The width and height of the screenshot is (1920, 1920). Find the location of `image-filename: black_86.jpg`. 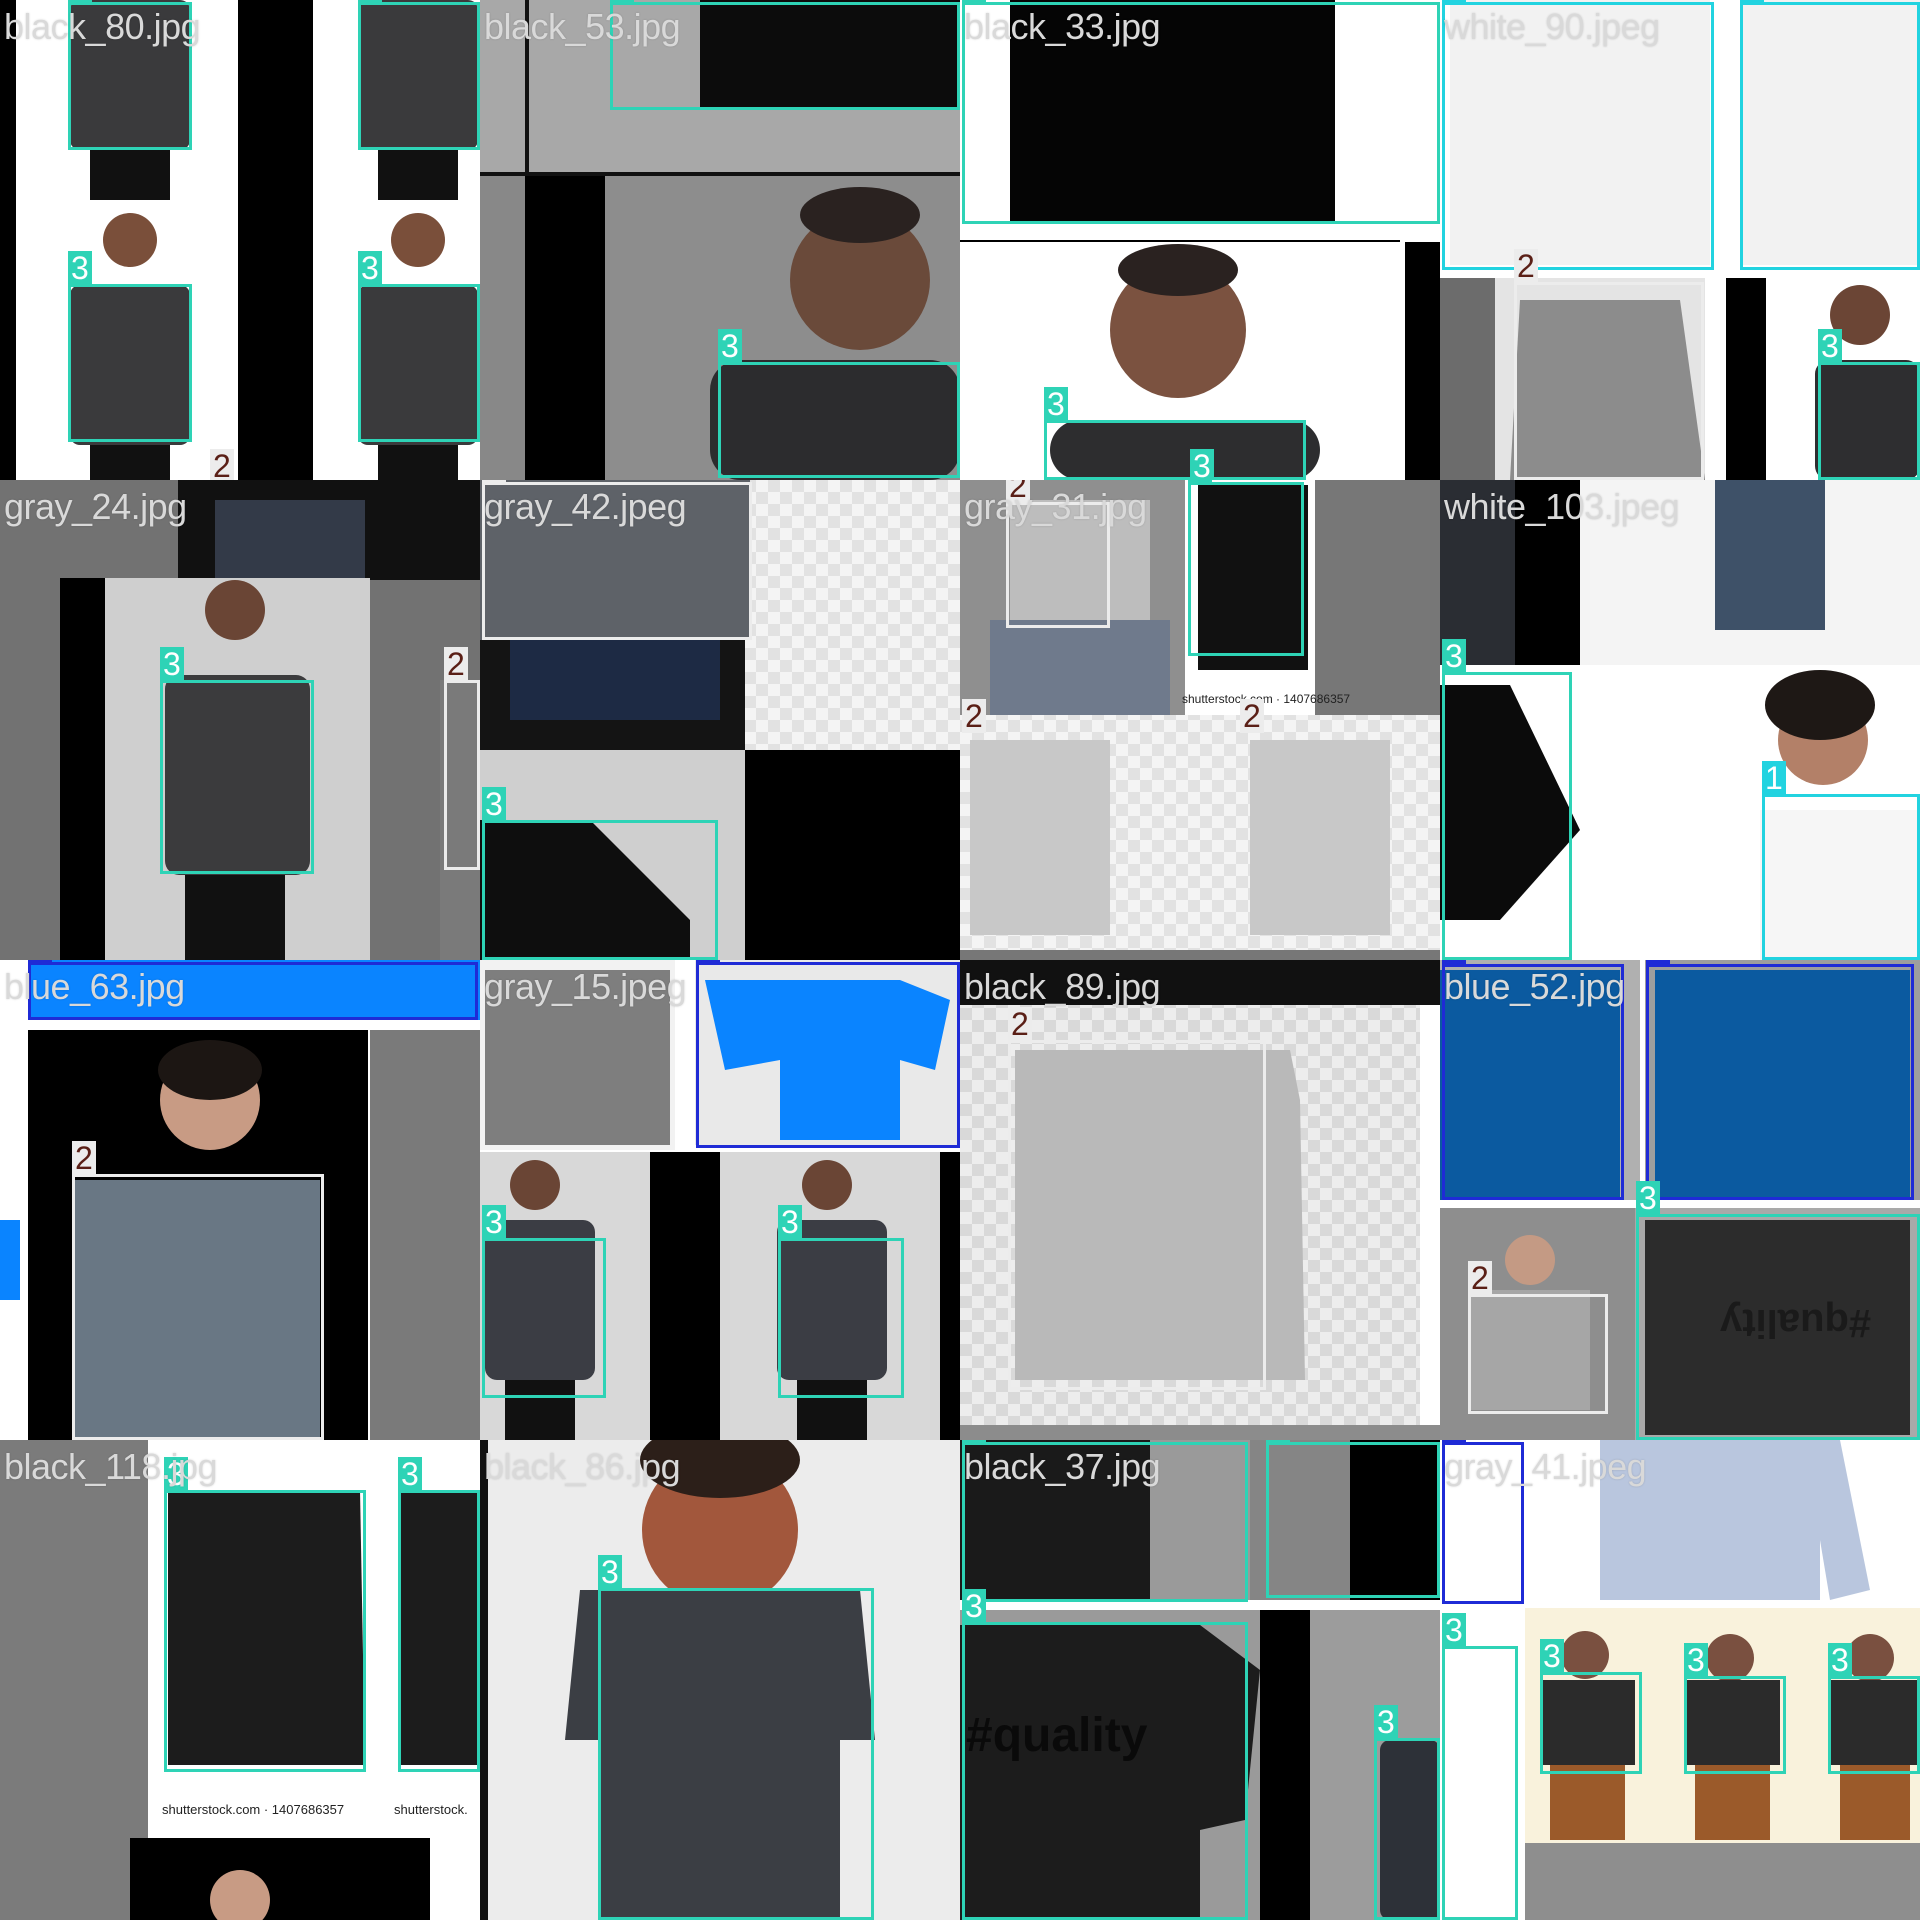

image-filename: black_86.jpg is located at coordinates (582, 1466).